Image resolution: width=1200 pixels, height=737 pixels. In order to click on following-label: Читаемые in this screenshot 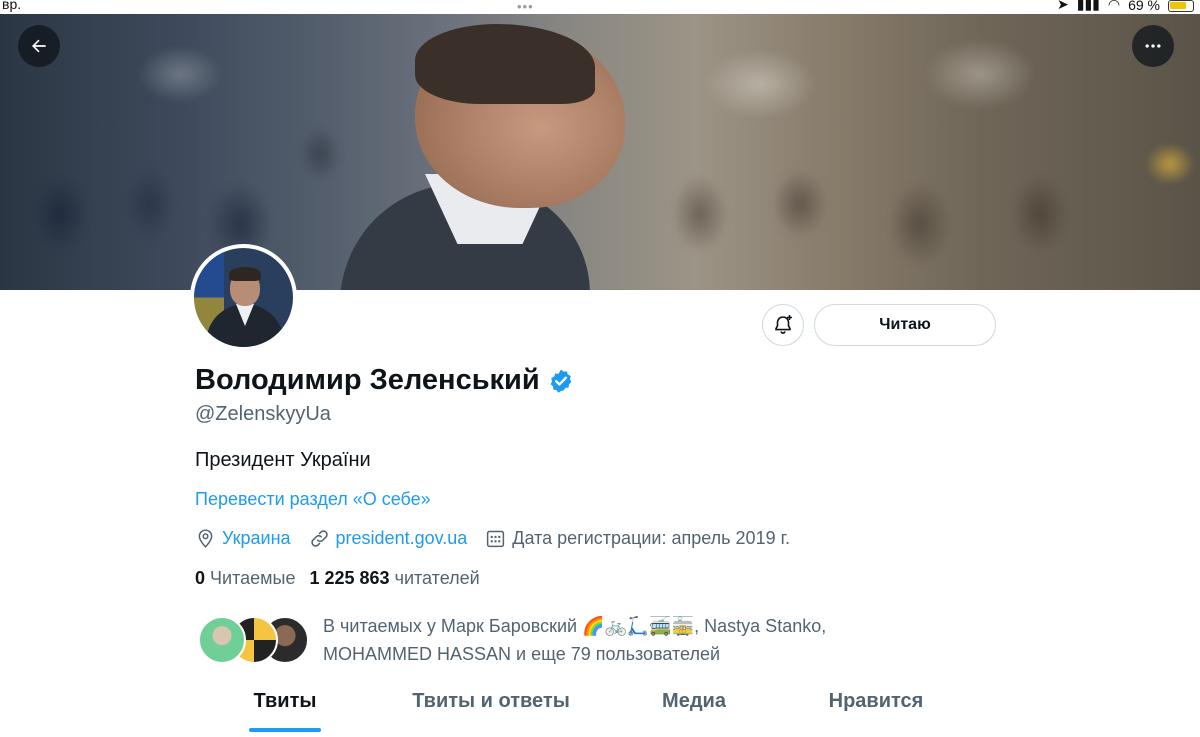, I will do `click(253, 578)`.